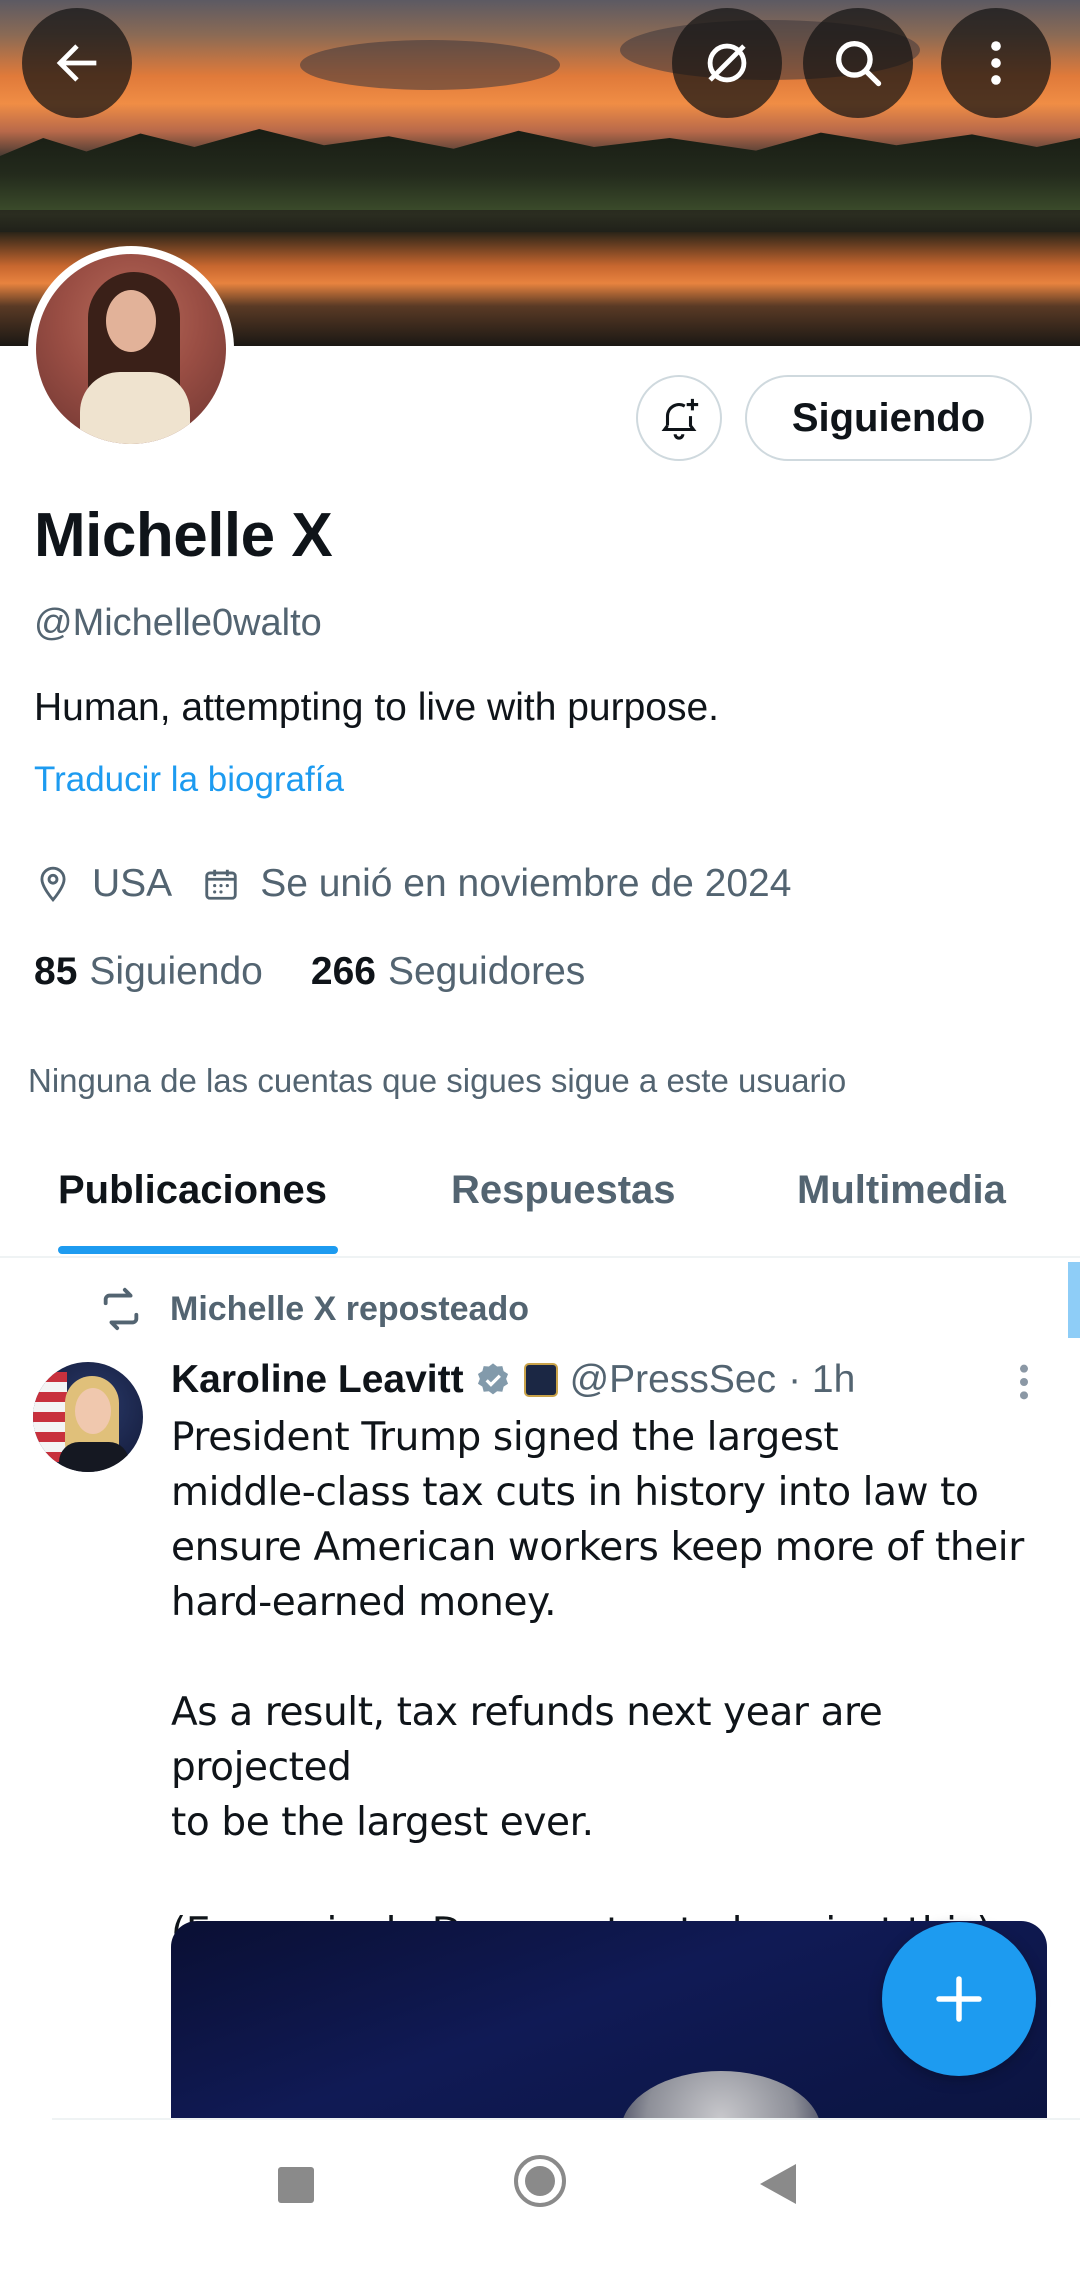 Image resolution: width=1080 pixels, height=2270 pixels. What do you see at coordinates (296, 2185) in the screenshot?
I see `recent-apps-button` at bounding box center [296, 2185].